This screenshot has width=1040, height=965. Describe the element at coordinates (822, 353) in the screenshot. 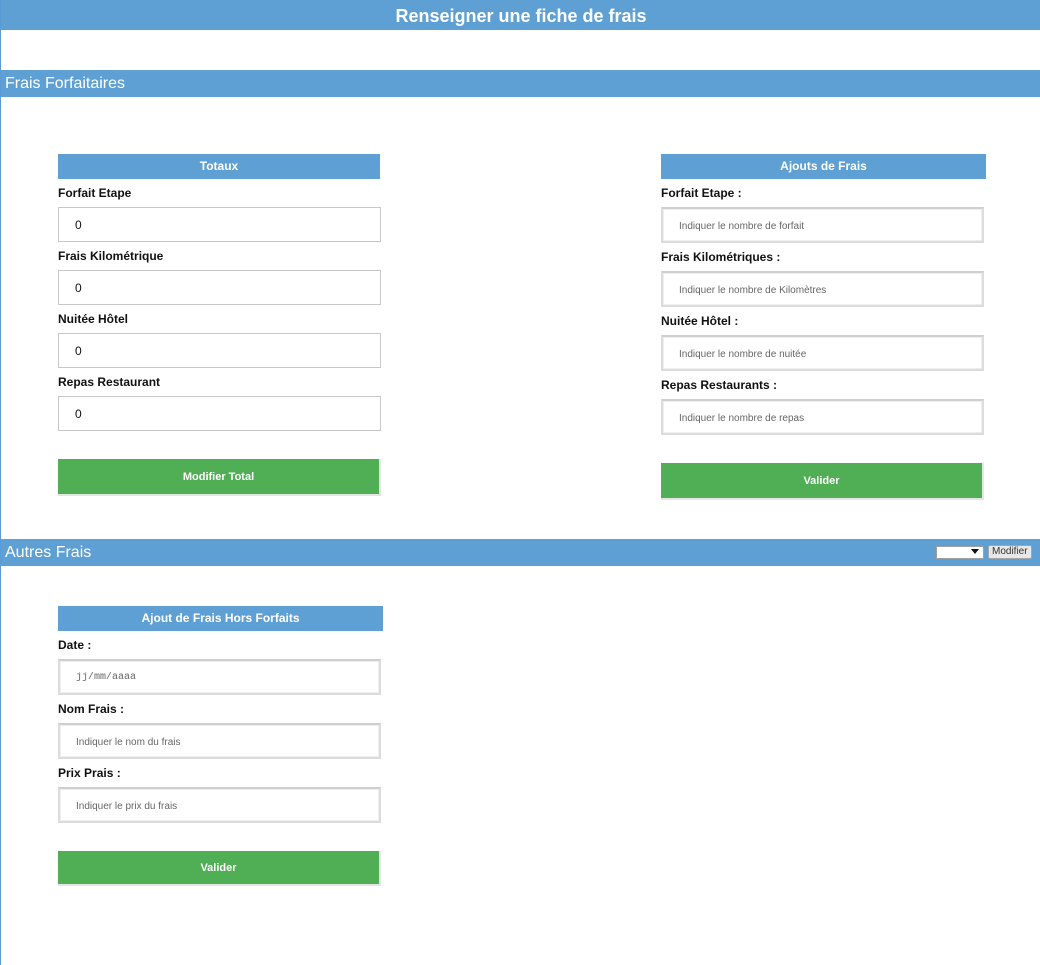

I see `add-input-nuitee-hotel` at that location.